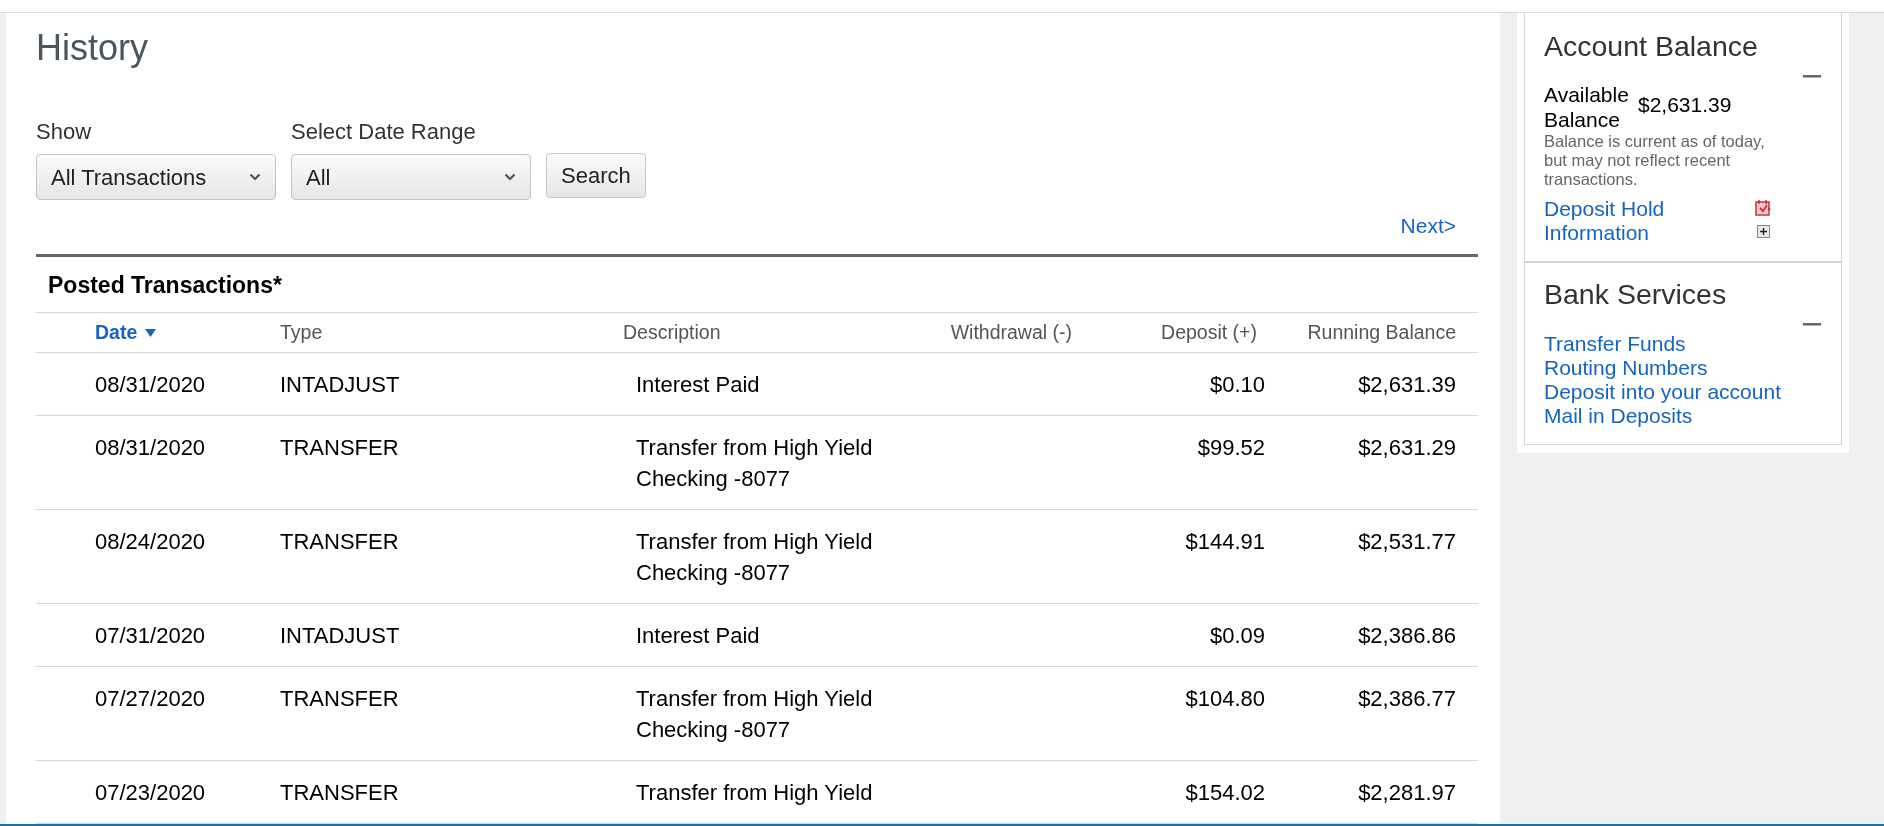 This screenshot has height=826, width=1884. Describe the element at coordinates (1407, 698) in the screenshot. I see `table-cell: $2,386.77` at that location.